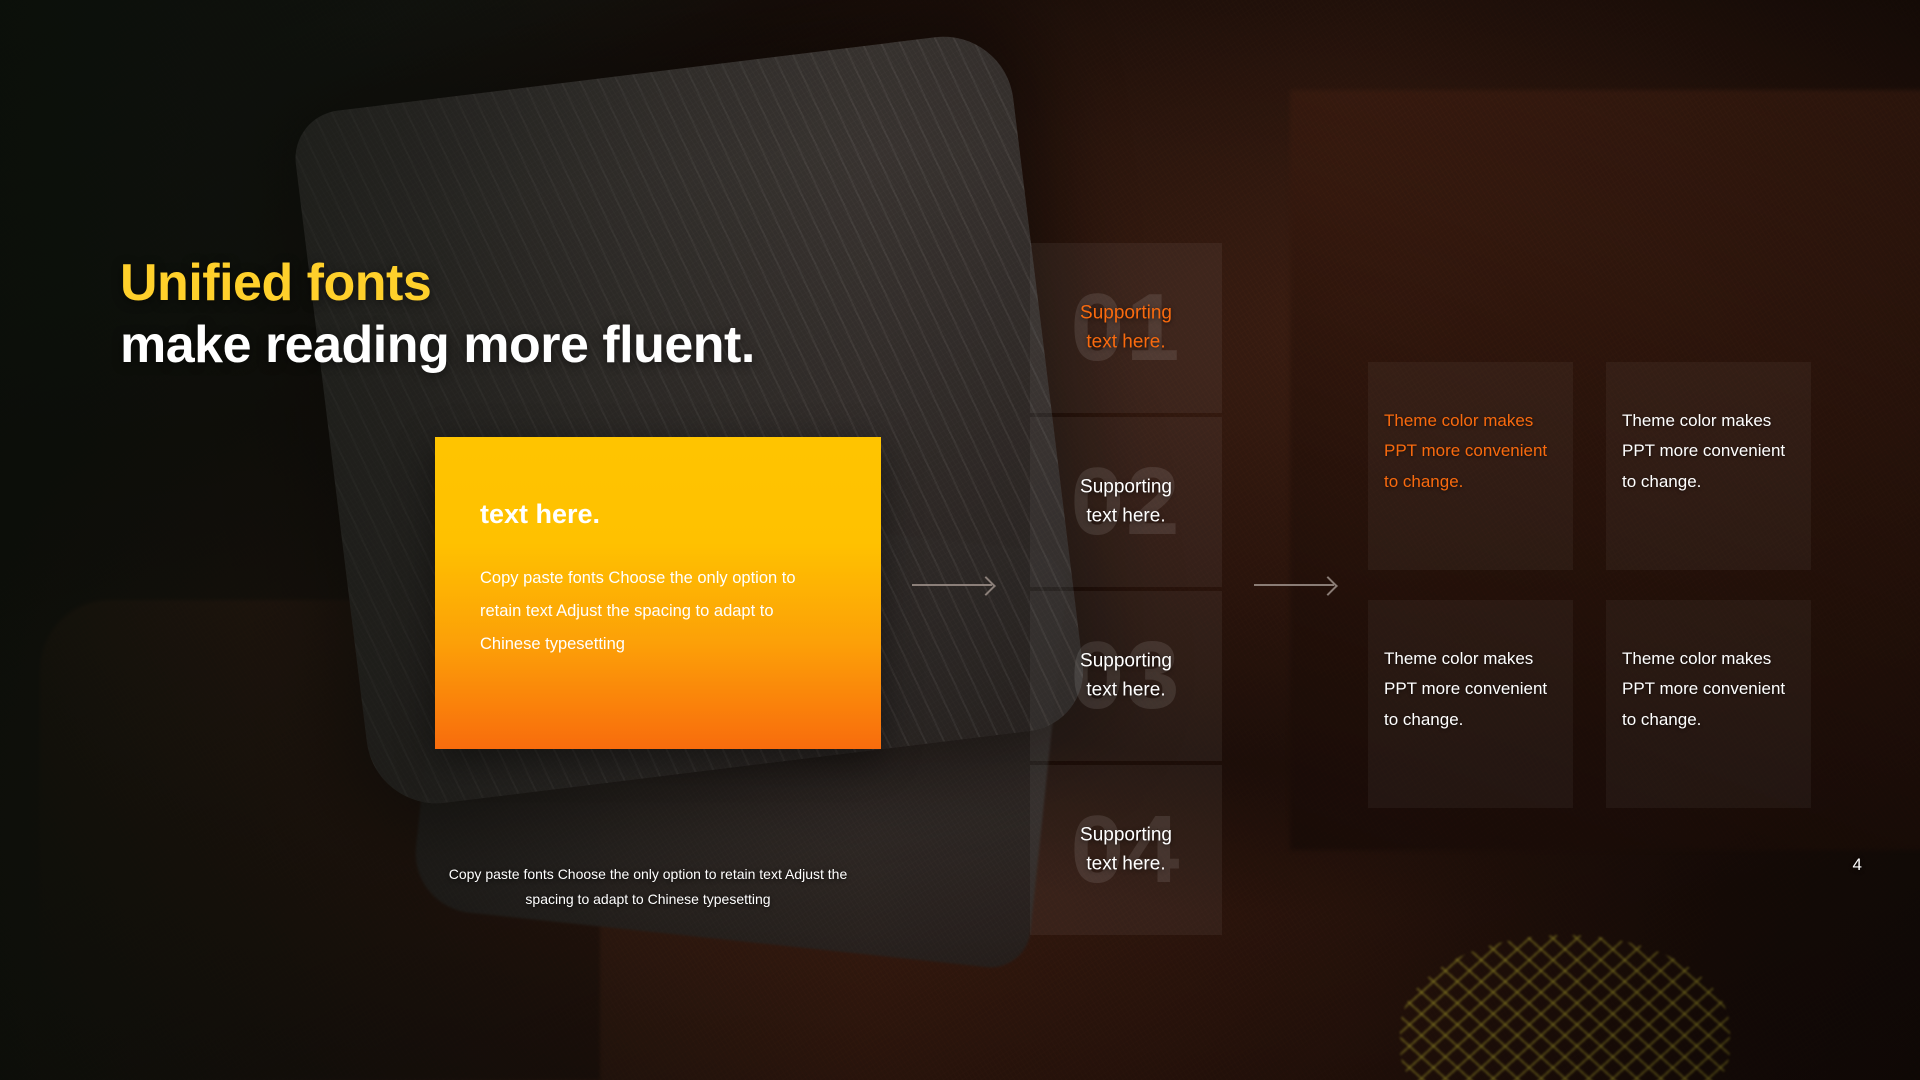  I want to click on step-label-4: Supporting text here., so click(1126, 849).